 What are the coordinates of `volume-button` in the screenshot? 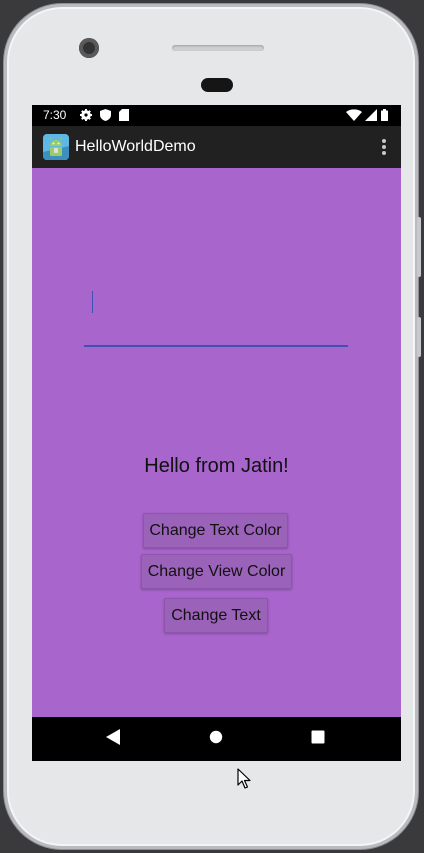 It's located at (419, 247).